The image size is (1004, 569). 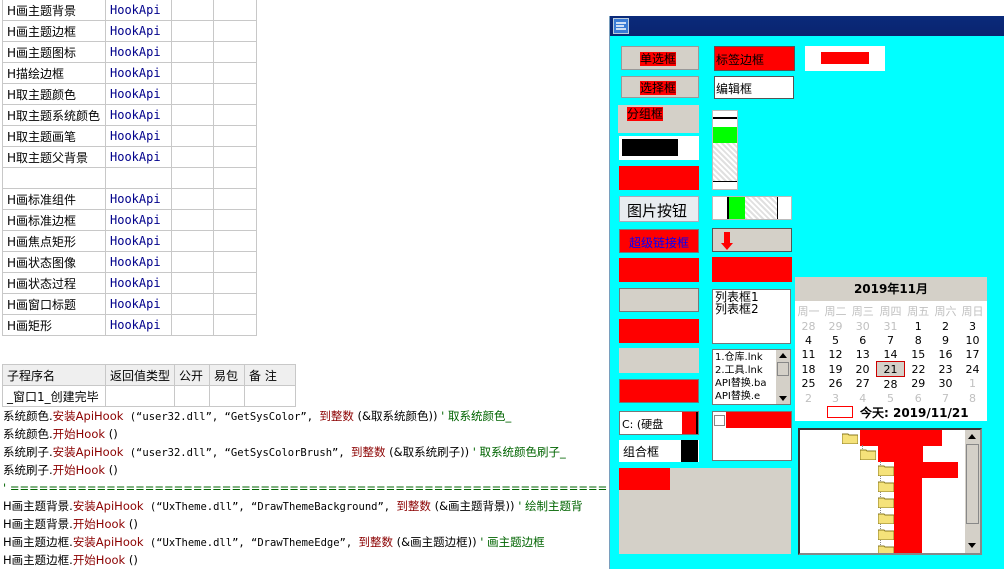 What do you see at coordinates (914, 412) in the screenshot?
I see `today-label: 今天: 2019/11/21` at bounding box center [914, 412].